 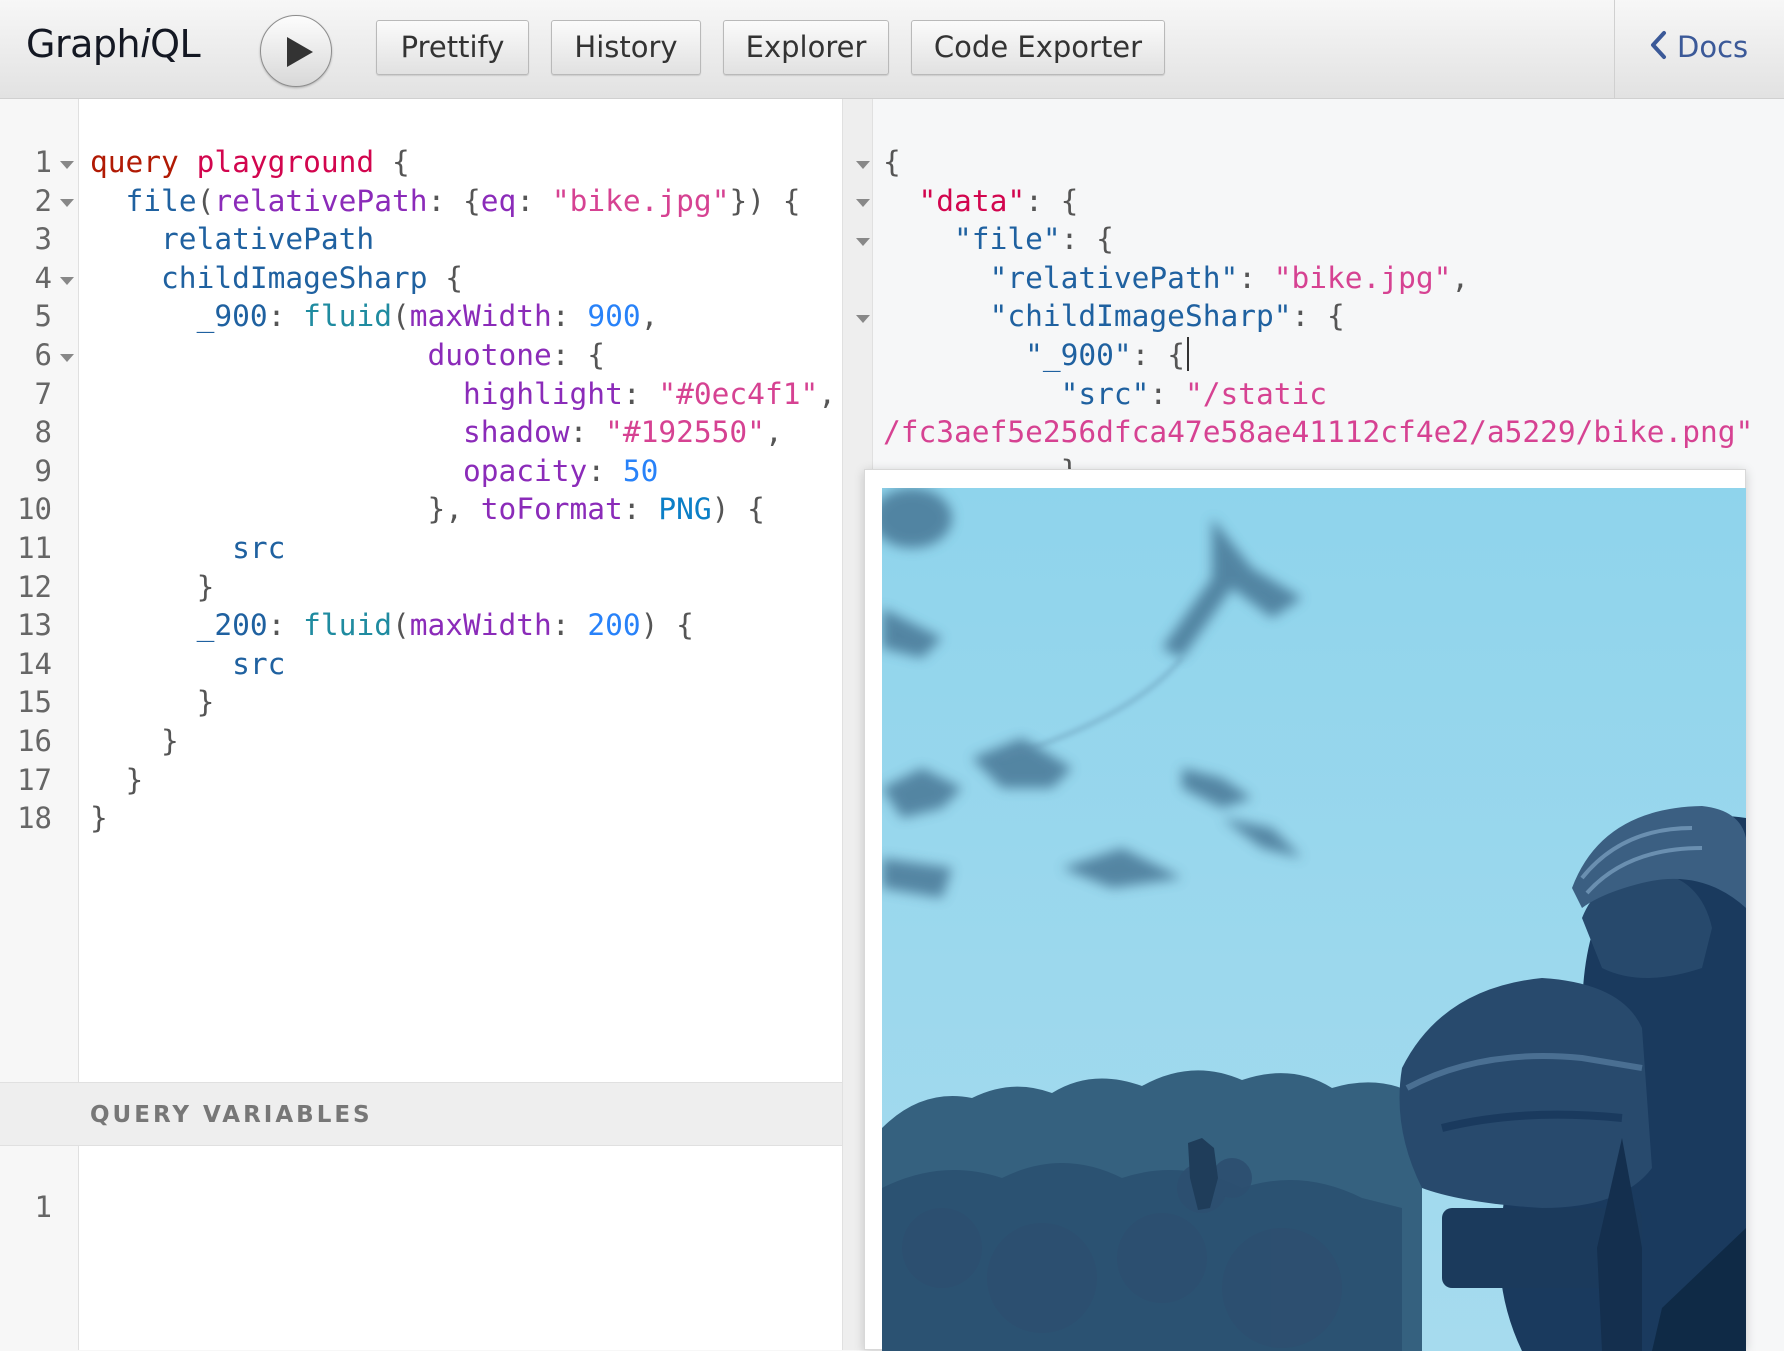 What do you see at coordinates (34, 548) in the screenshot?
I see `line-number: 11` at bounding box center [34, 548].